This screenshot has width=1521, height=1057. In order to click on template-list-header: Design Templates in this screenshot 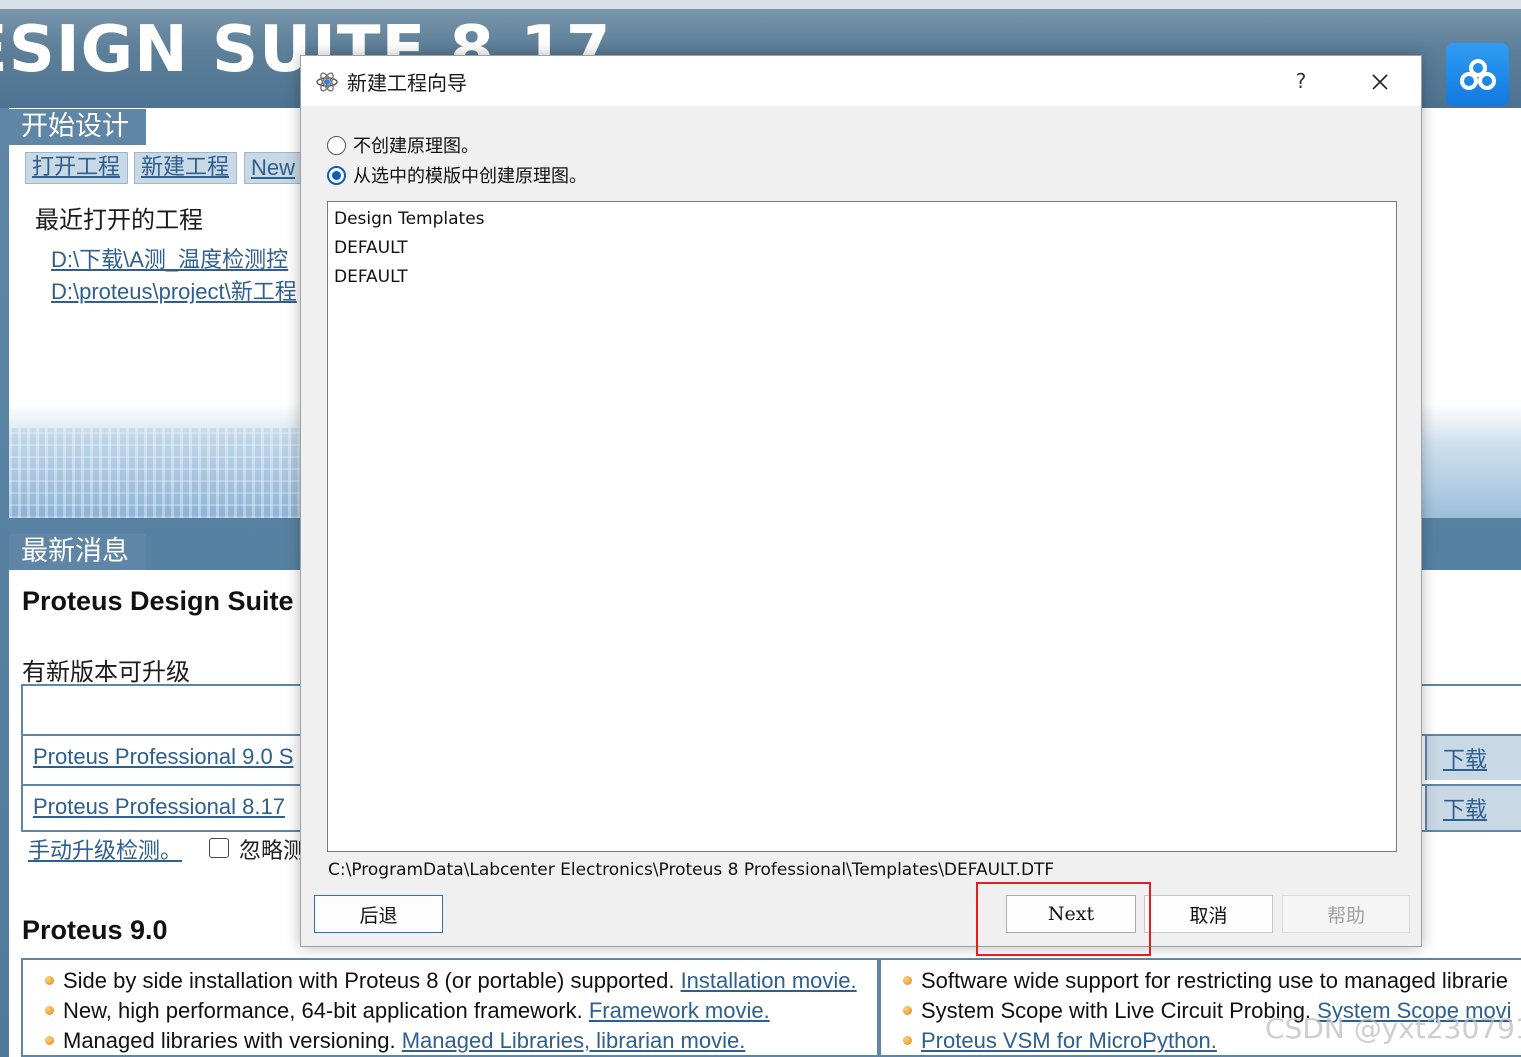, I will do `click(409, 219)`.